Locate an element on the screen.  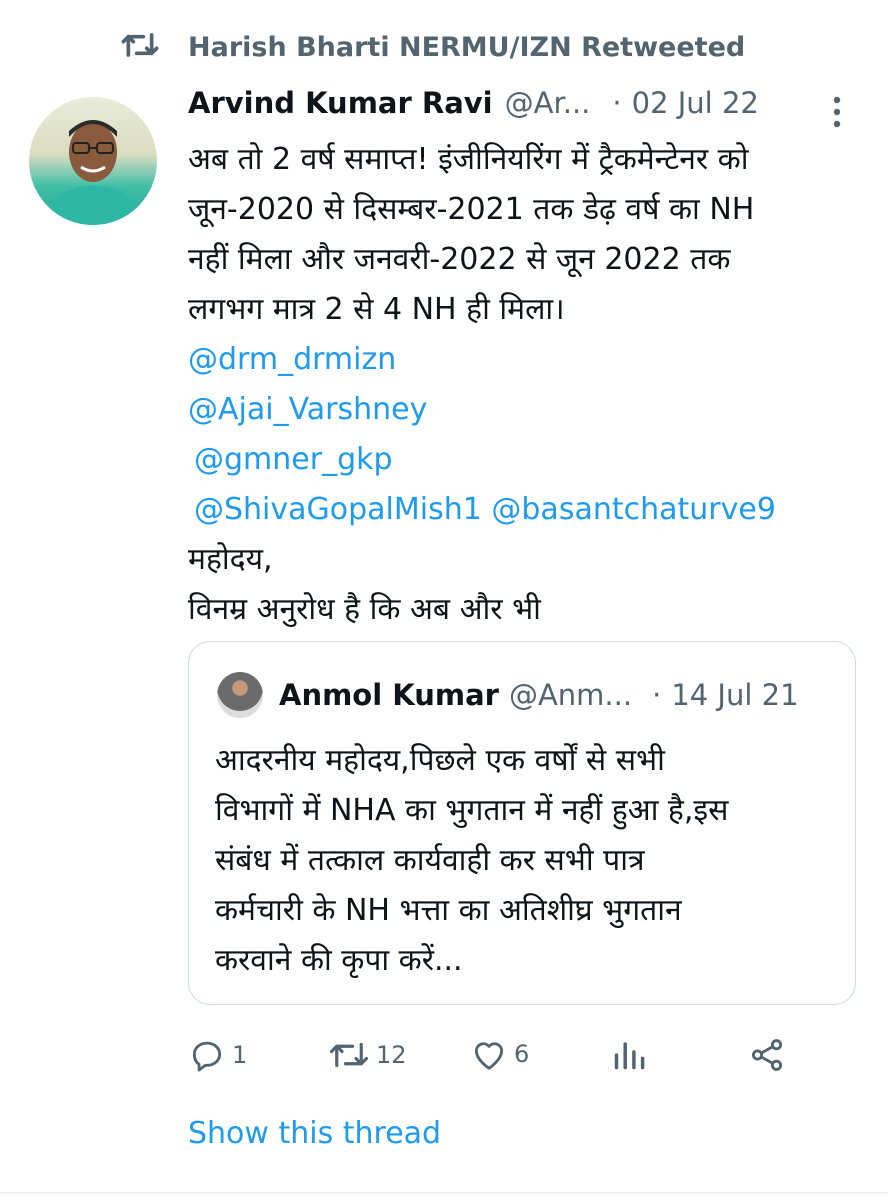
tweet-action-bar: 1 12 6 is located at coordinates (498, 1058).